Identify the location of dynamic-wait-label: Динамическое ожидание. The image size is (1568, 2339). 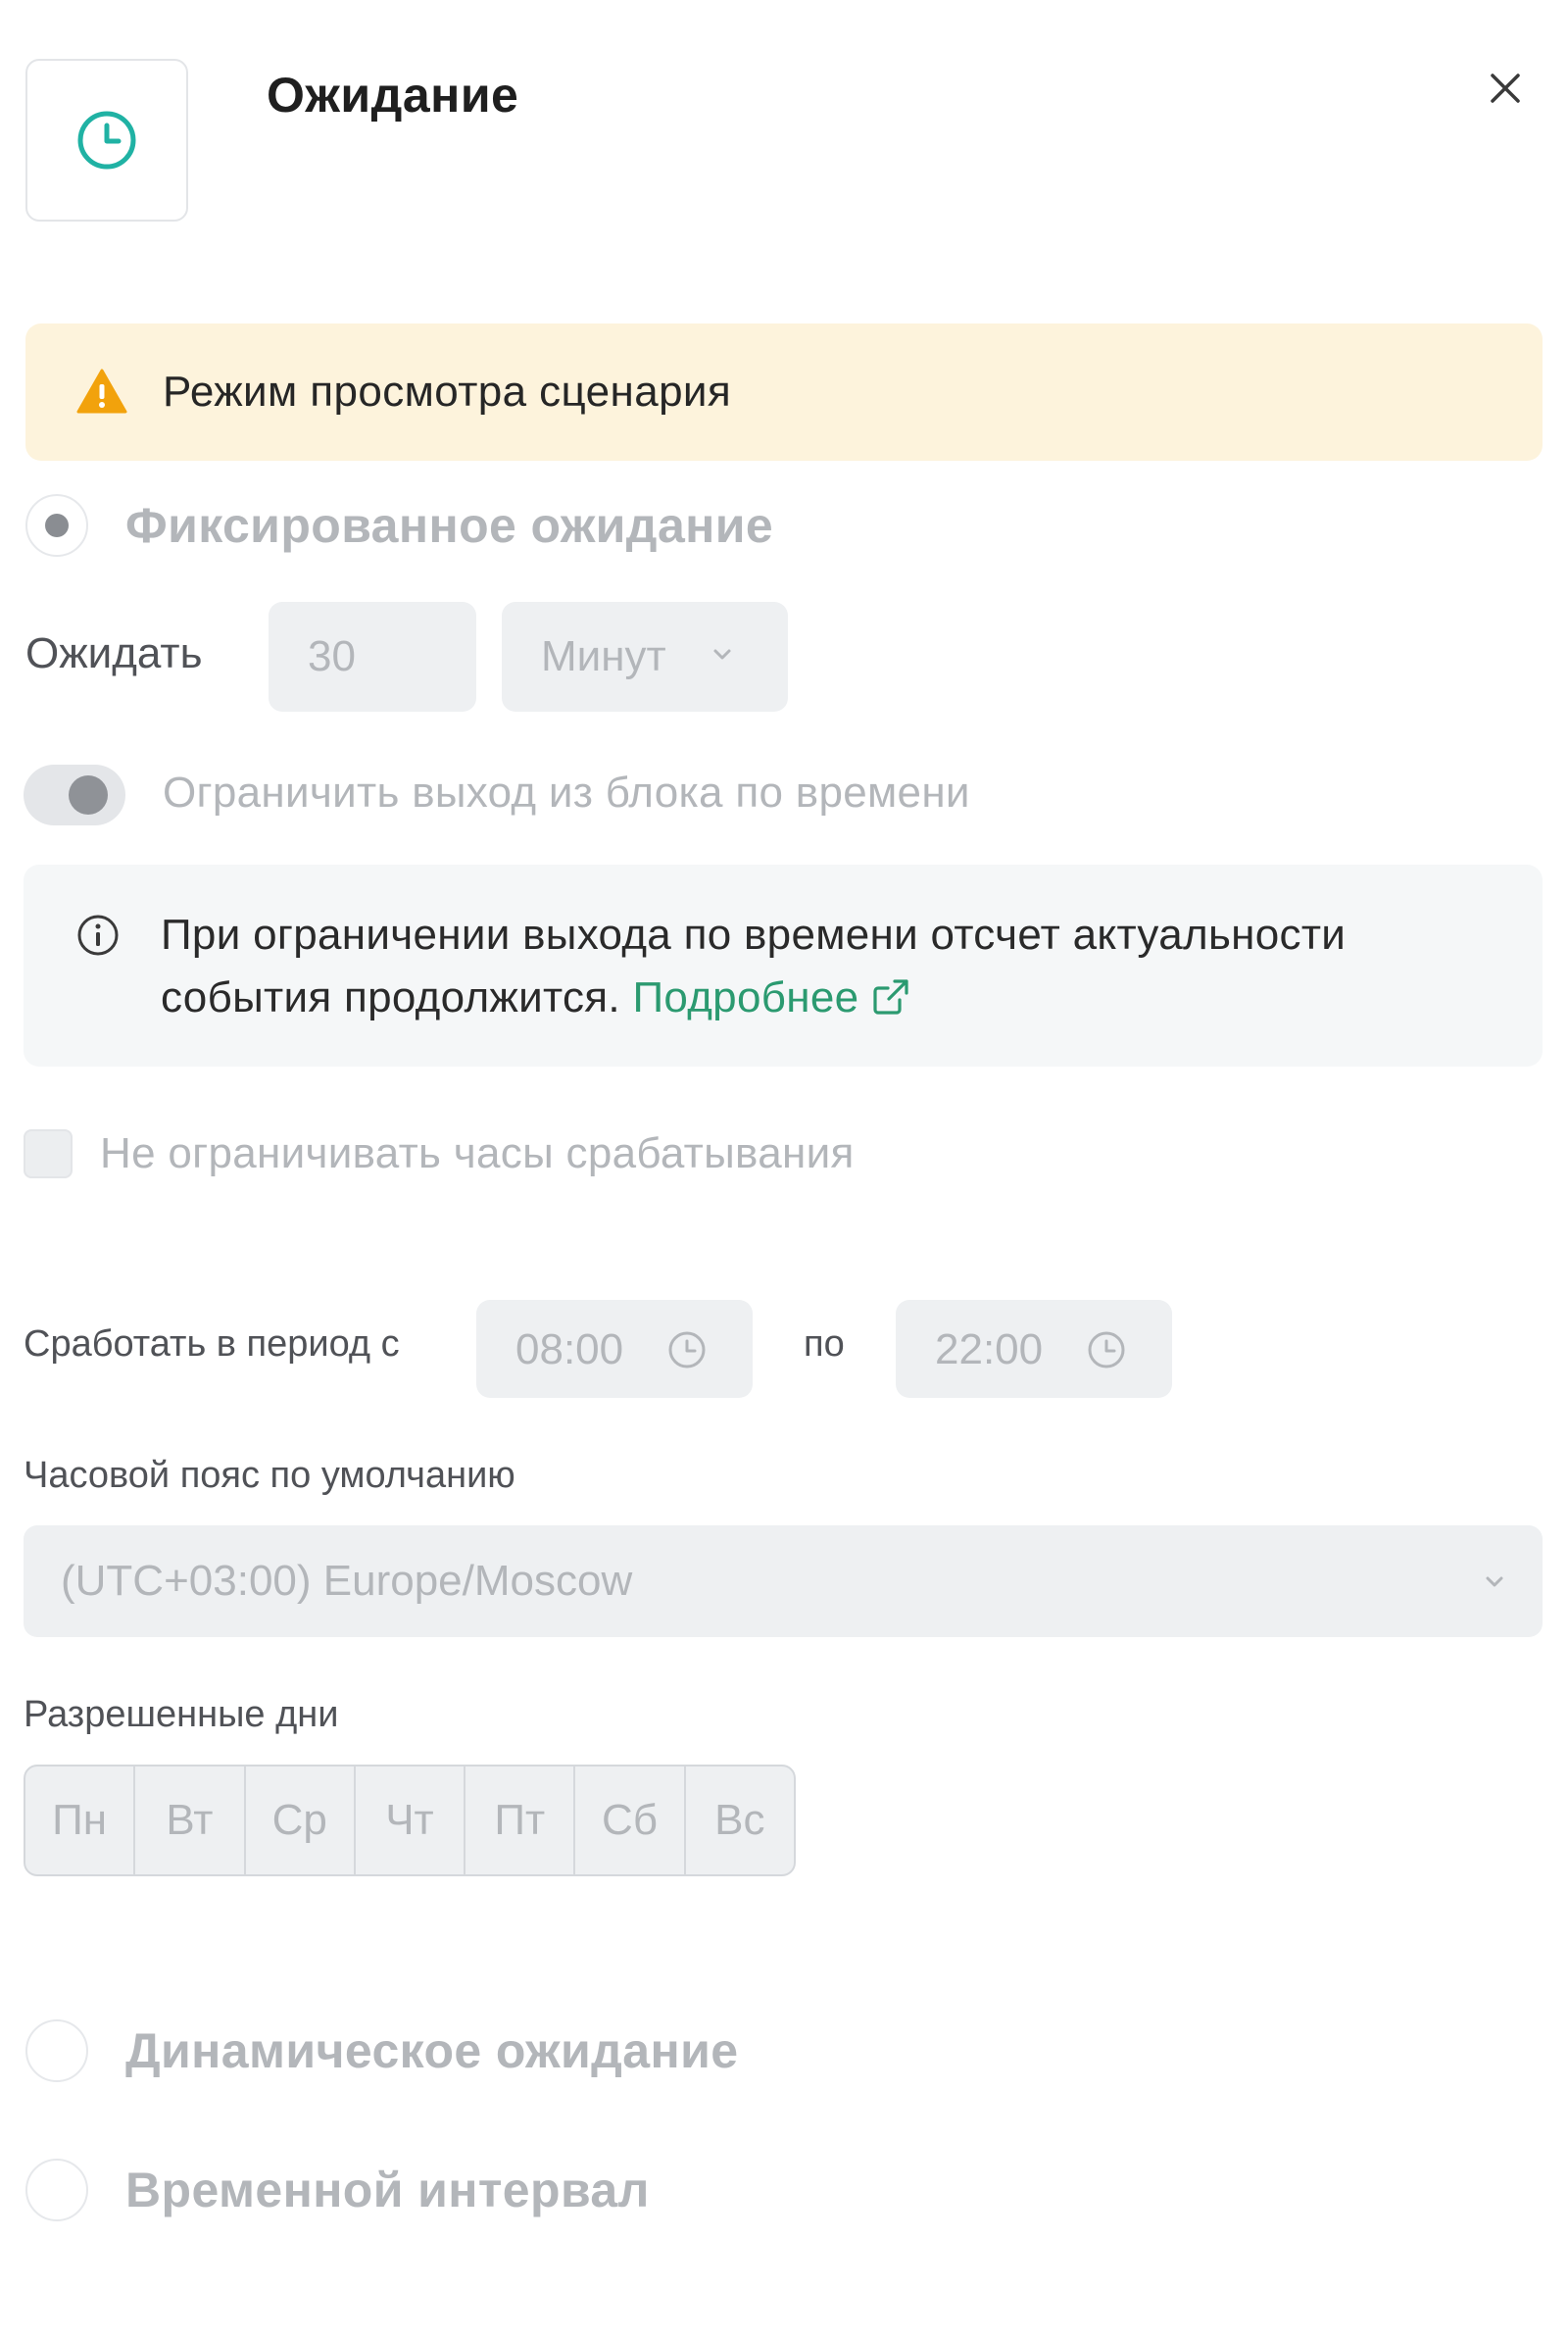
(432, 2050).